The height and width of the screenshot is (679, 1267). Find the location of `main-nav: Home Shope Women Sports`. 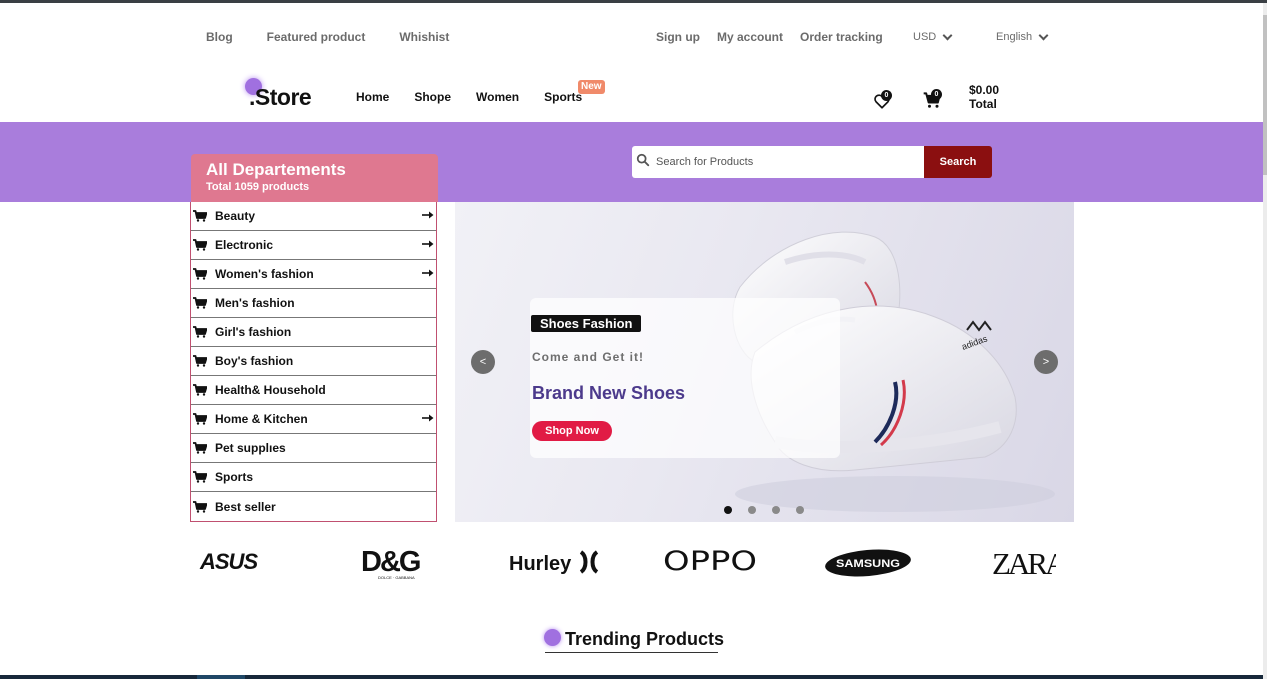

main-nav: Home Shope Women Sports is located at coordinates (481, 97).